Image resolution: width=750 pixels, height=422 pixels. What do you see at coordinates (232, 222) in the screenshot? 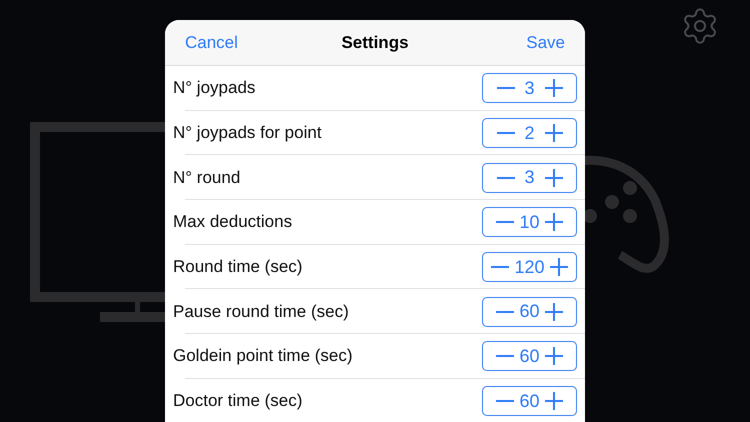
I see `setting-label: Max deductions` at bounding box center [232, 222].